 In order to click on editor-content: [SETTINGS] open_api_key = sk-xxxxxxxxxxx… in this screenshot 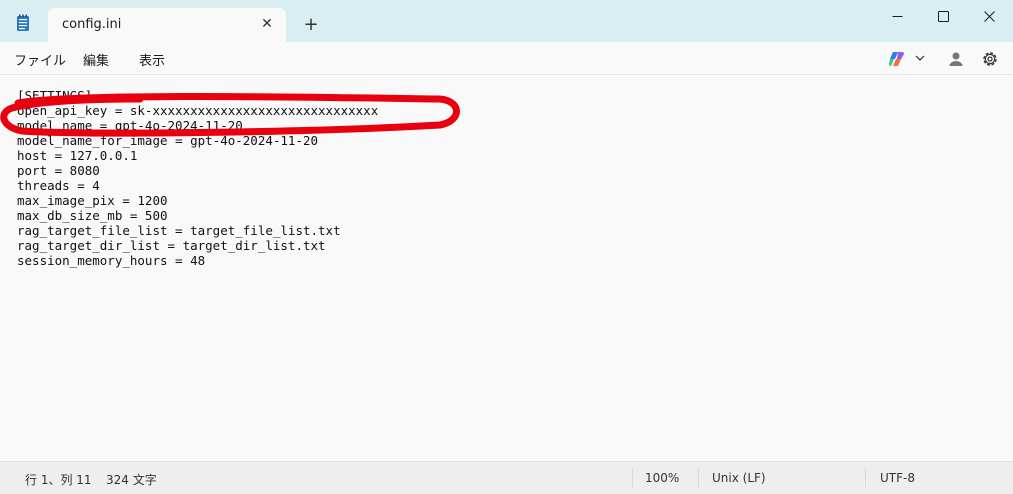, I will do `click(197, 178)`.